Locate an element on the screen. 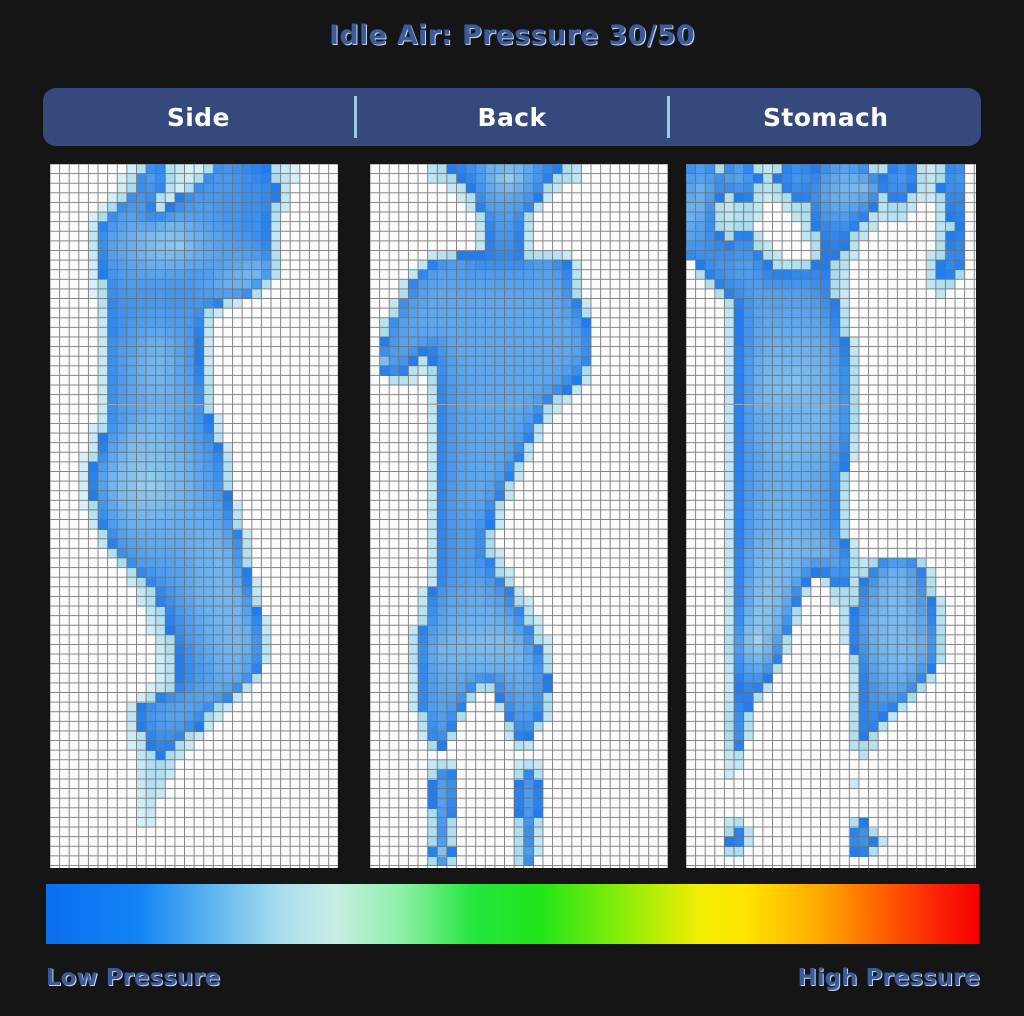 The height and width of the screenshot is (1016, 1024). tab-side: Side is located at coordinates (198, 117).